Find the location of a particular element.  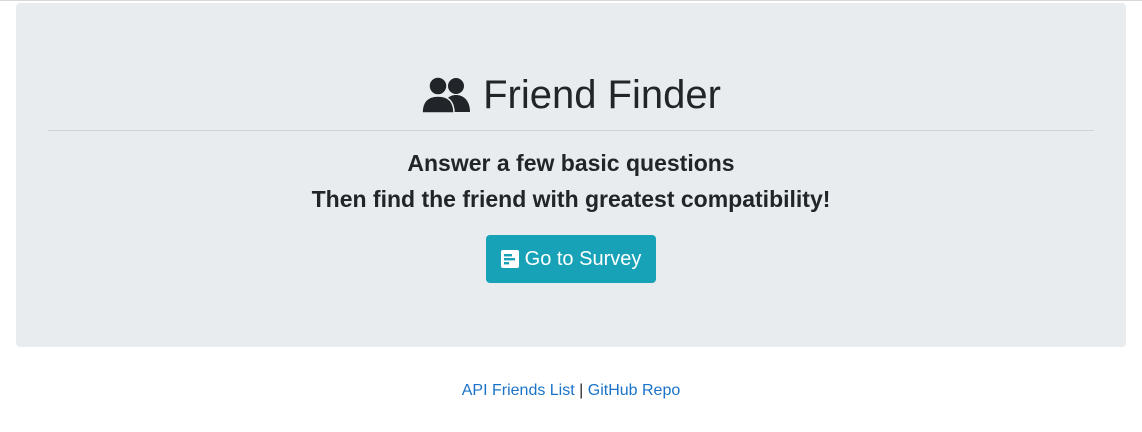

footer: API Friends List | GitHub Repo is located at coordinates (571, 391).